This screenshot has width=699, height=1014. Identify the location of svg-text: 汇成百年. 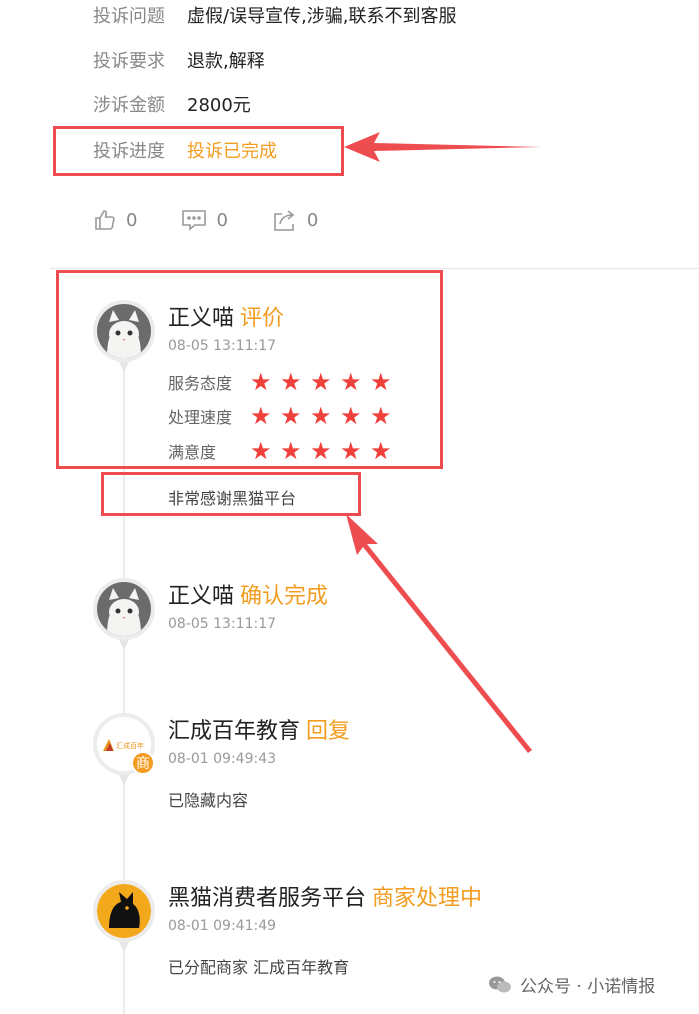
(130, 745).